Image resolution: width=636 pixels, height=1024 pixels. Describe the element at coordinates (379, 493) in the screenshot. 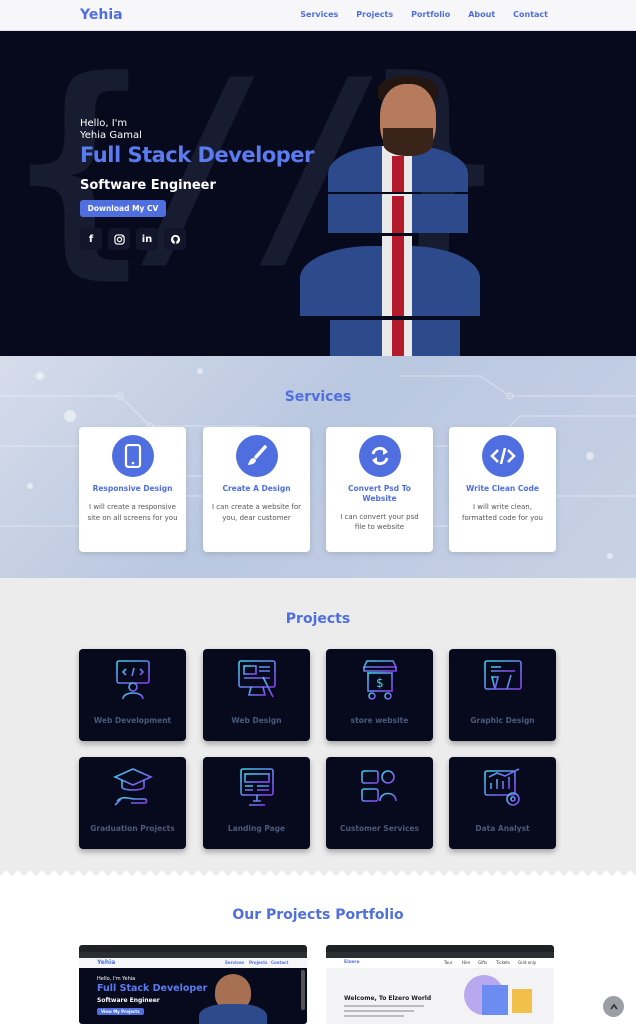

I see `service-title: Convert Psd To Website` at that location.